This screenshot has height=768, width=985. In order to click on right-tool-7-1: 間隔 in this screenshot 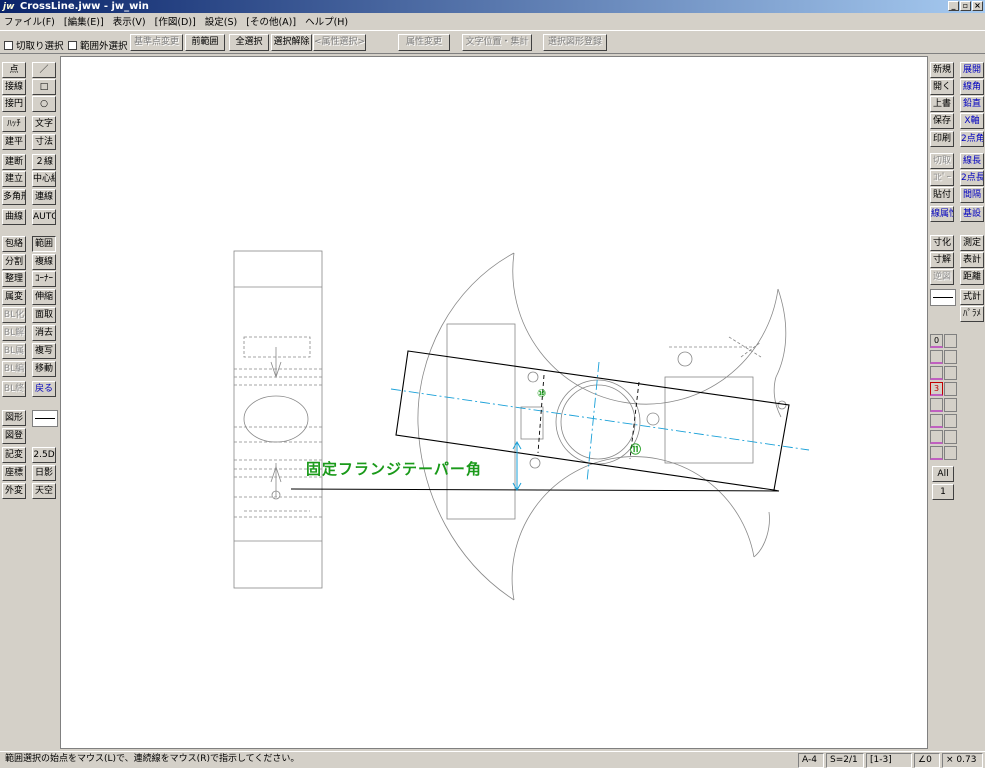, I will do `click(972, 195)`.